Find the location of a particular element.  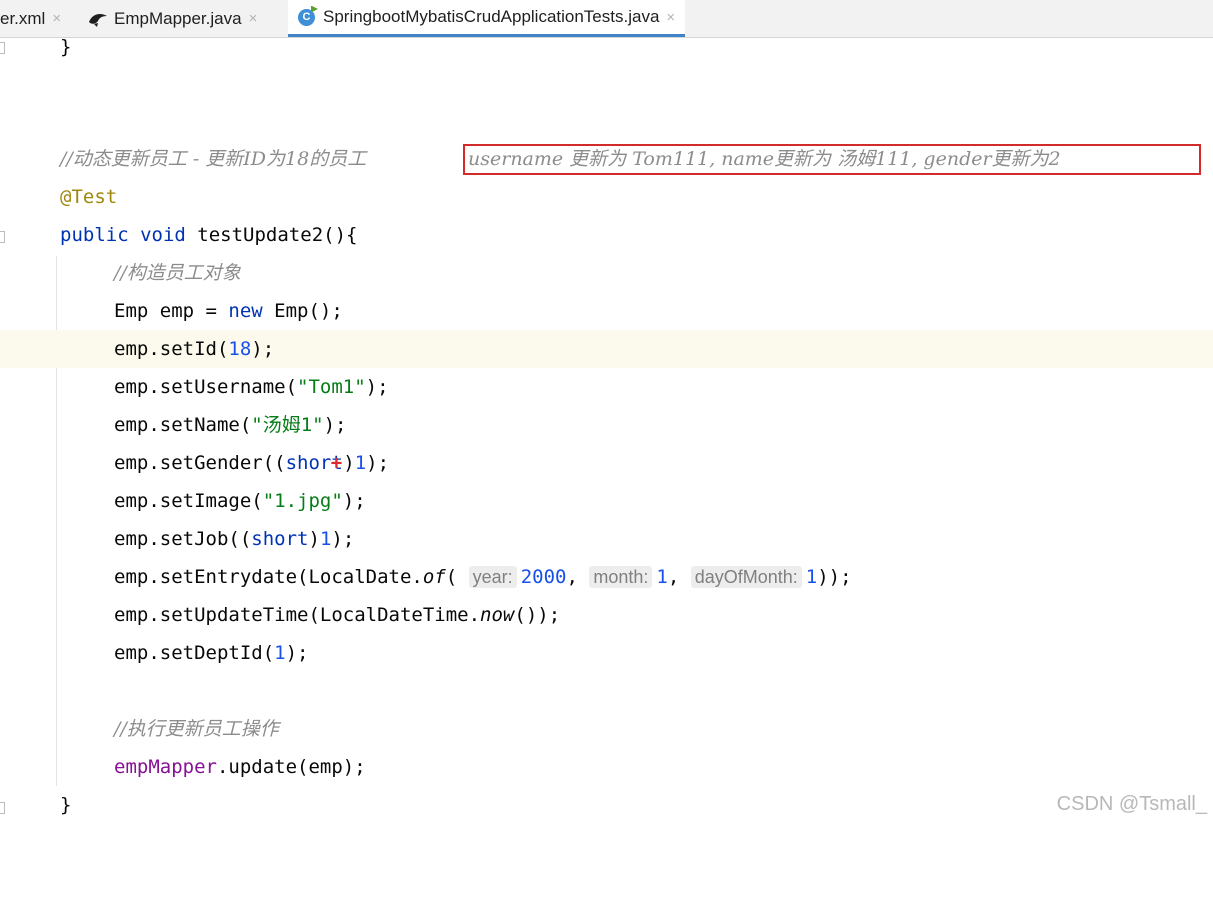

code-text: public void testUpdate2(){ is located at coordinates (208, 235).